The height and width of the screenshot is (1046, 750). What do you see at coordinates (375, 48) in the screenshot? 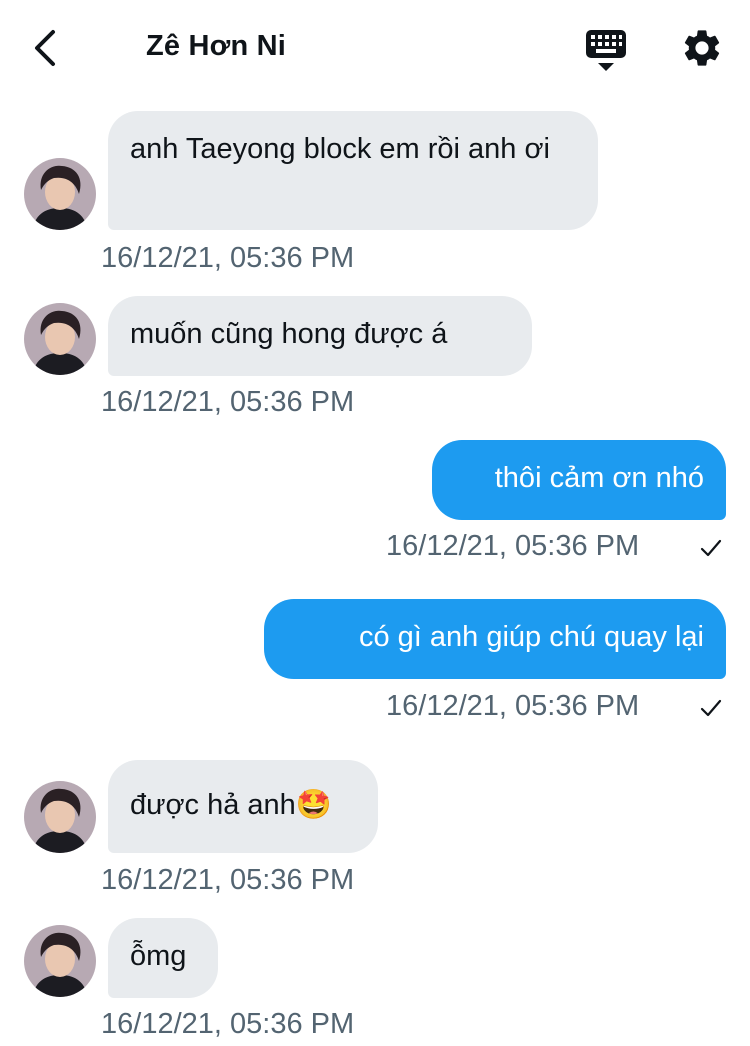
I see `conversation-header: Zê Hơn Ni` at bounding box center [375, 48].